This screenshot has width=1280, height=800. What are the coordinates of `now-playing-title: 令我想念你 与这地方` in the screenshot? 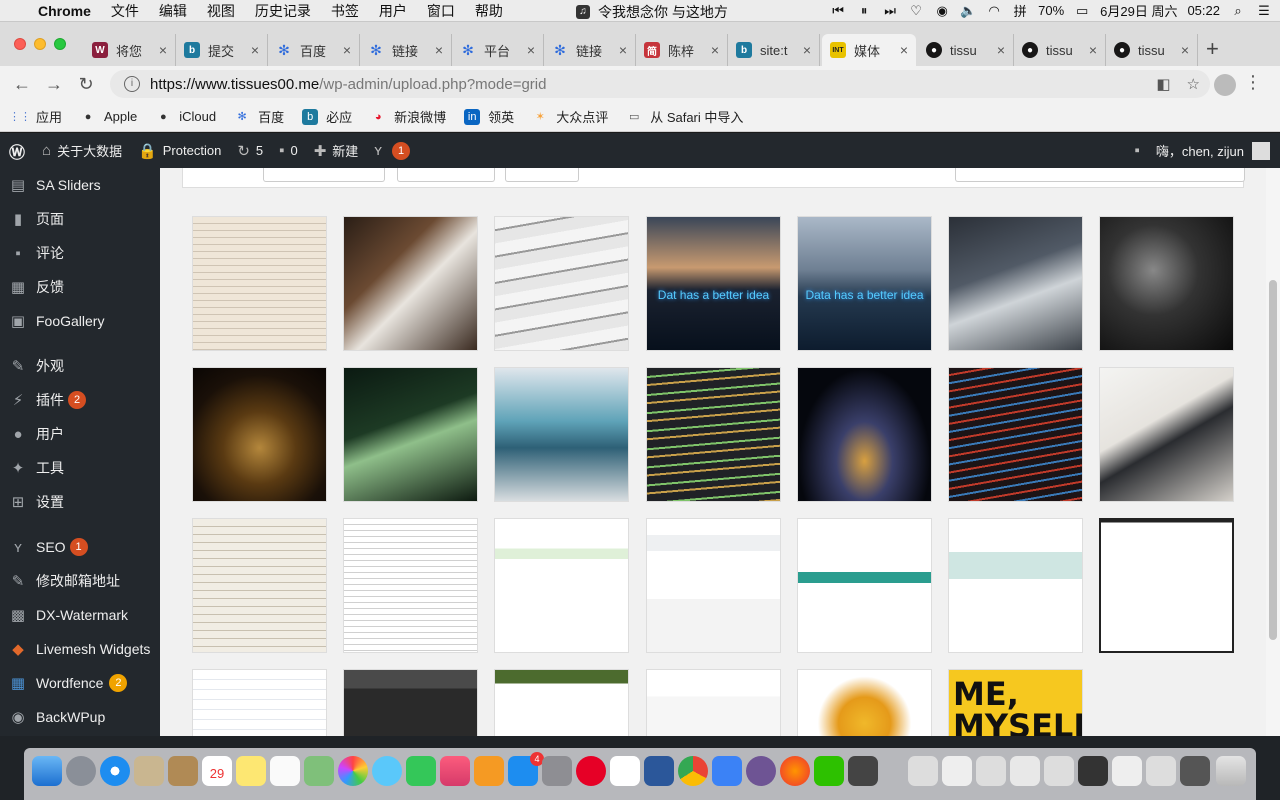 It's located at (663, 12).